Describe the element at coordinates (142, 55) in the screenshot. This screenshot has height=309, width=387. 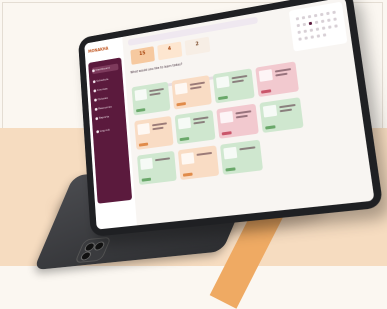
I see `stat-card: 15` at that location.